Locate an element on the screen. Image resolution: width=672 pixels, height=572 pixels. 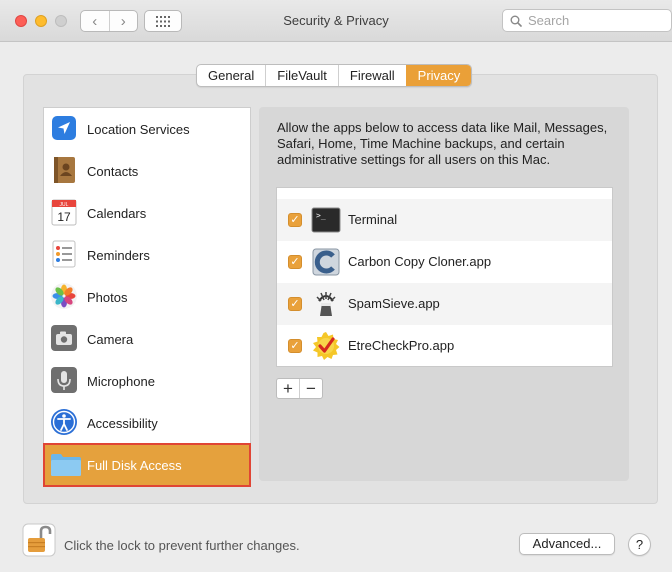
location-arrow-icon is located at coordinates (64, 128).